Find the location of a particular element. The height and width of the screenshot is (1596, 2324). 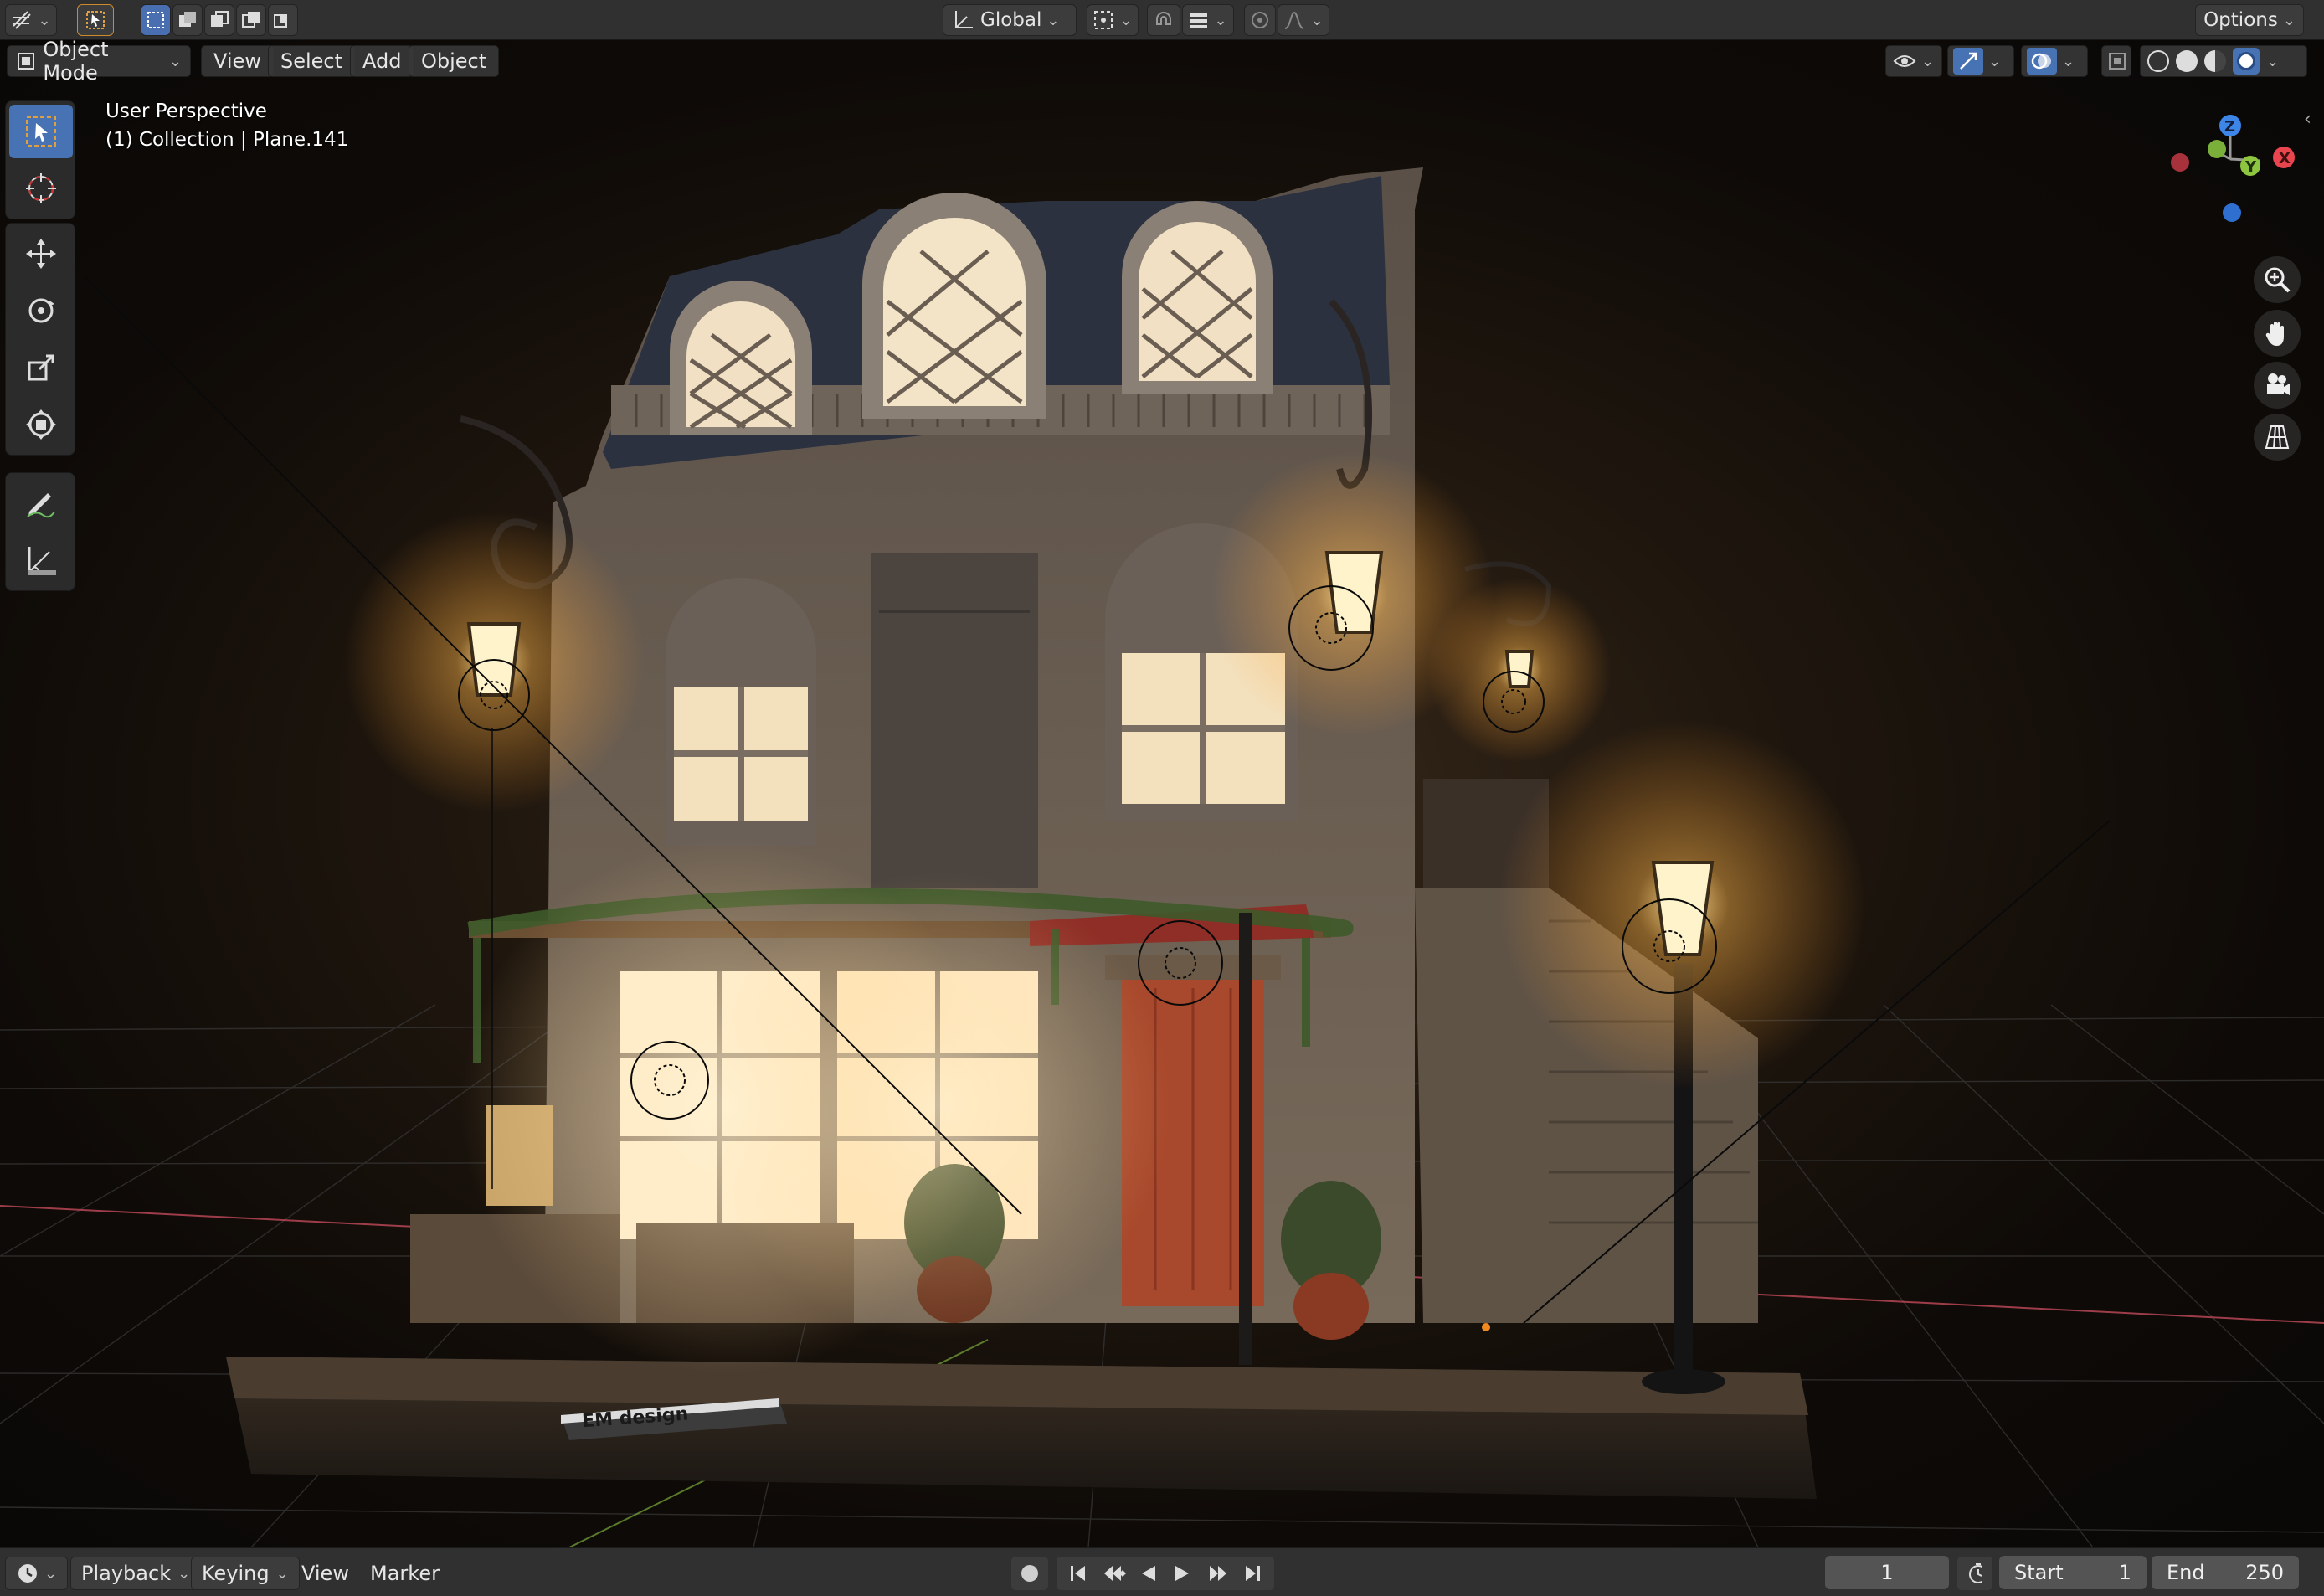

top-header: ⌄ Global ⌄ ⌄ ⌄ ⌄ Options ⌄ is located at coordinates (1162, 20).